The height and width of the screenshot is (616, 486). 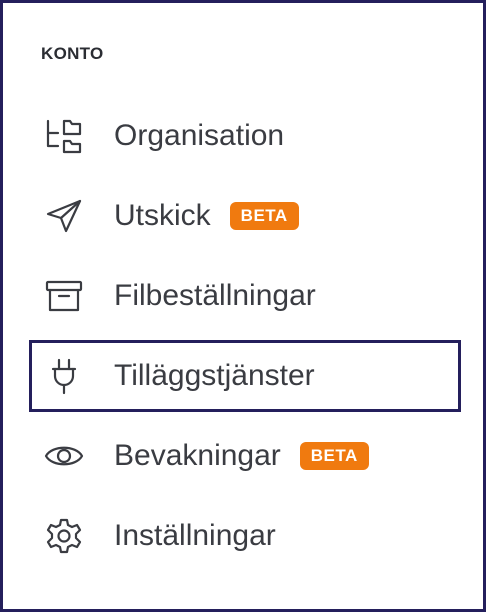 I want to click on menu-item-label: Inställningar, so click(x=195, y=535).